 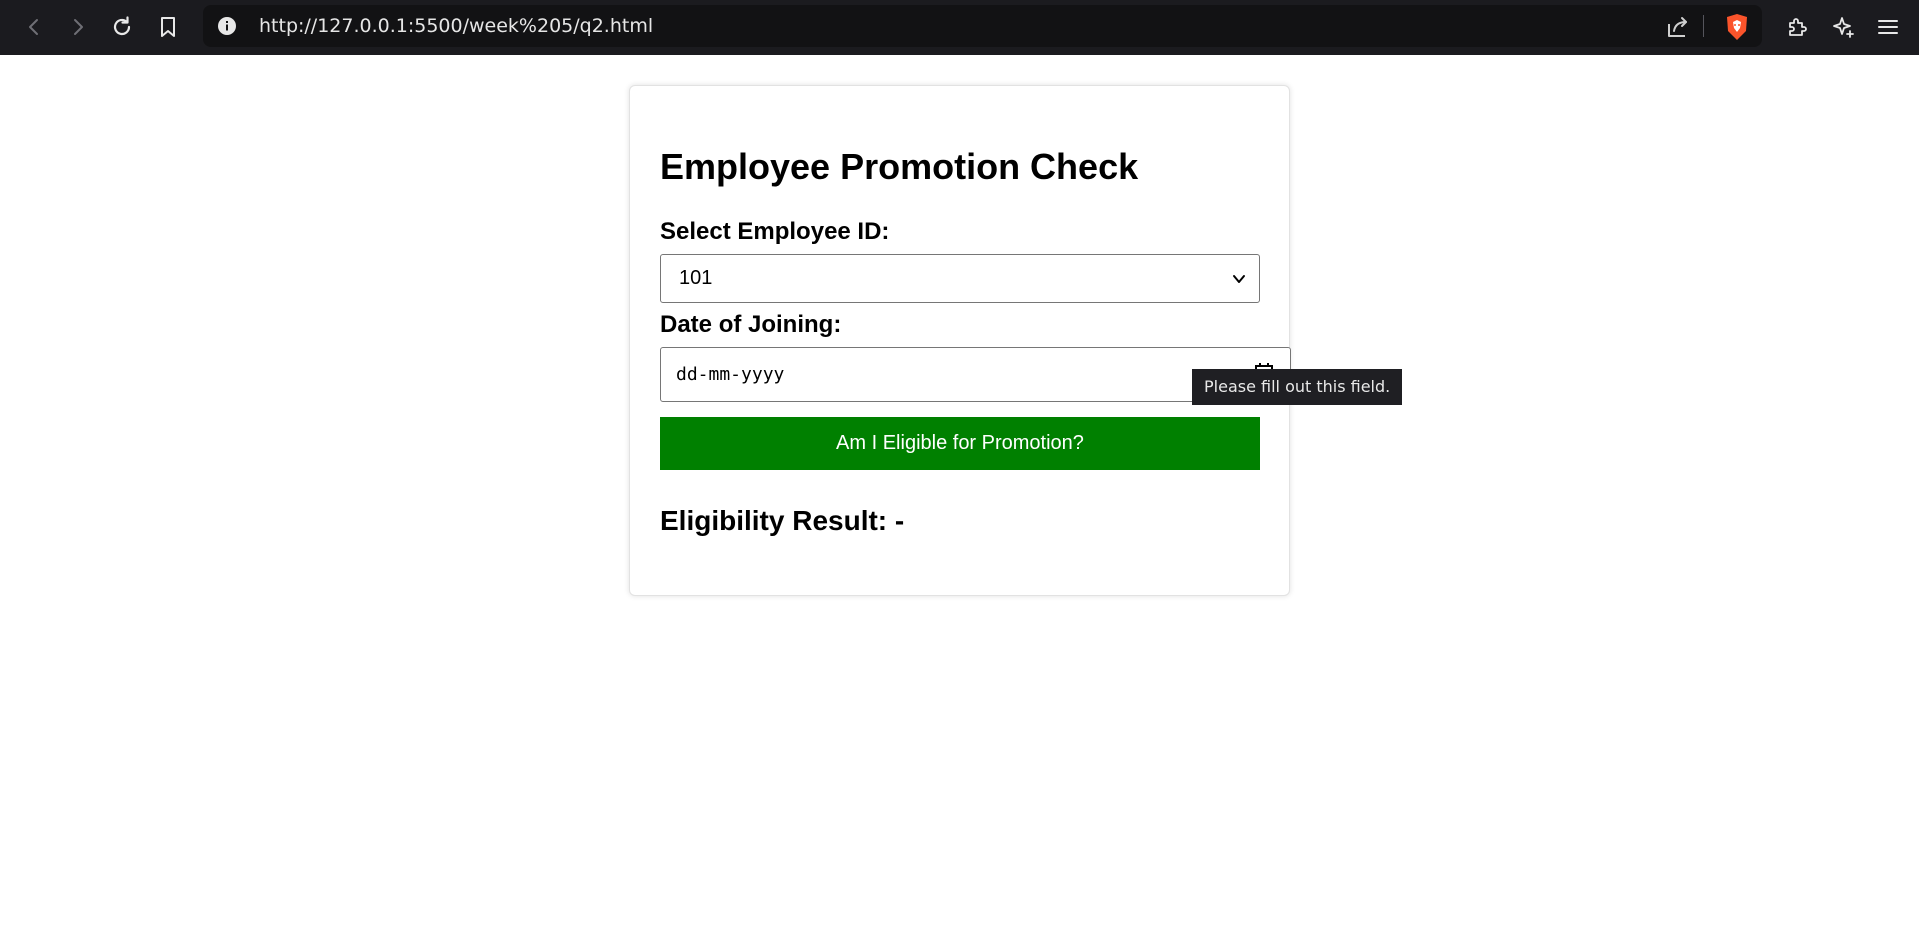 I want to click on date-of-joining-placeholder: dd-mm-yyyy, so click(x=730, y=374).